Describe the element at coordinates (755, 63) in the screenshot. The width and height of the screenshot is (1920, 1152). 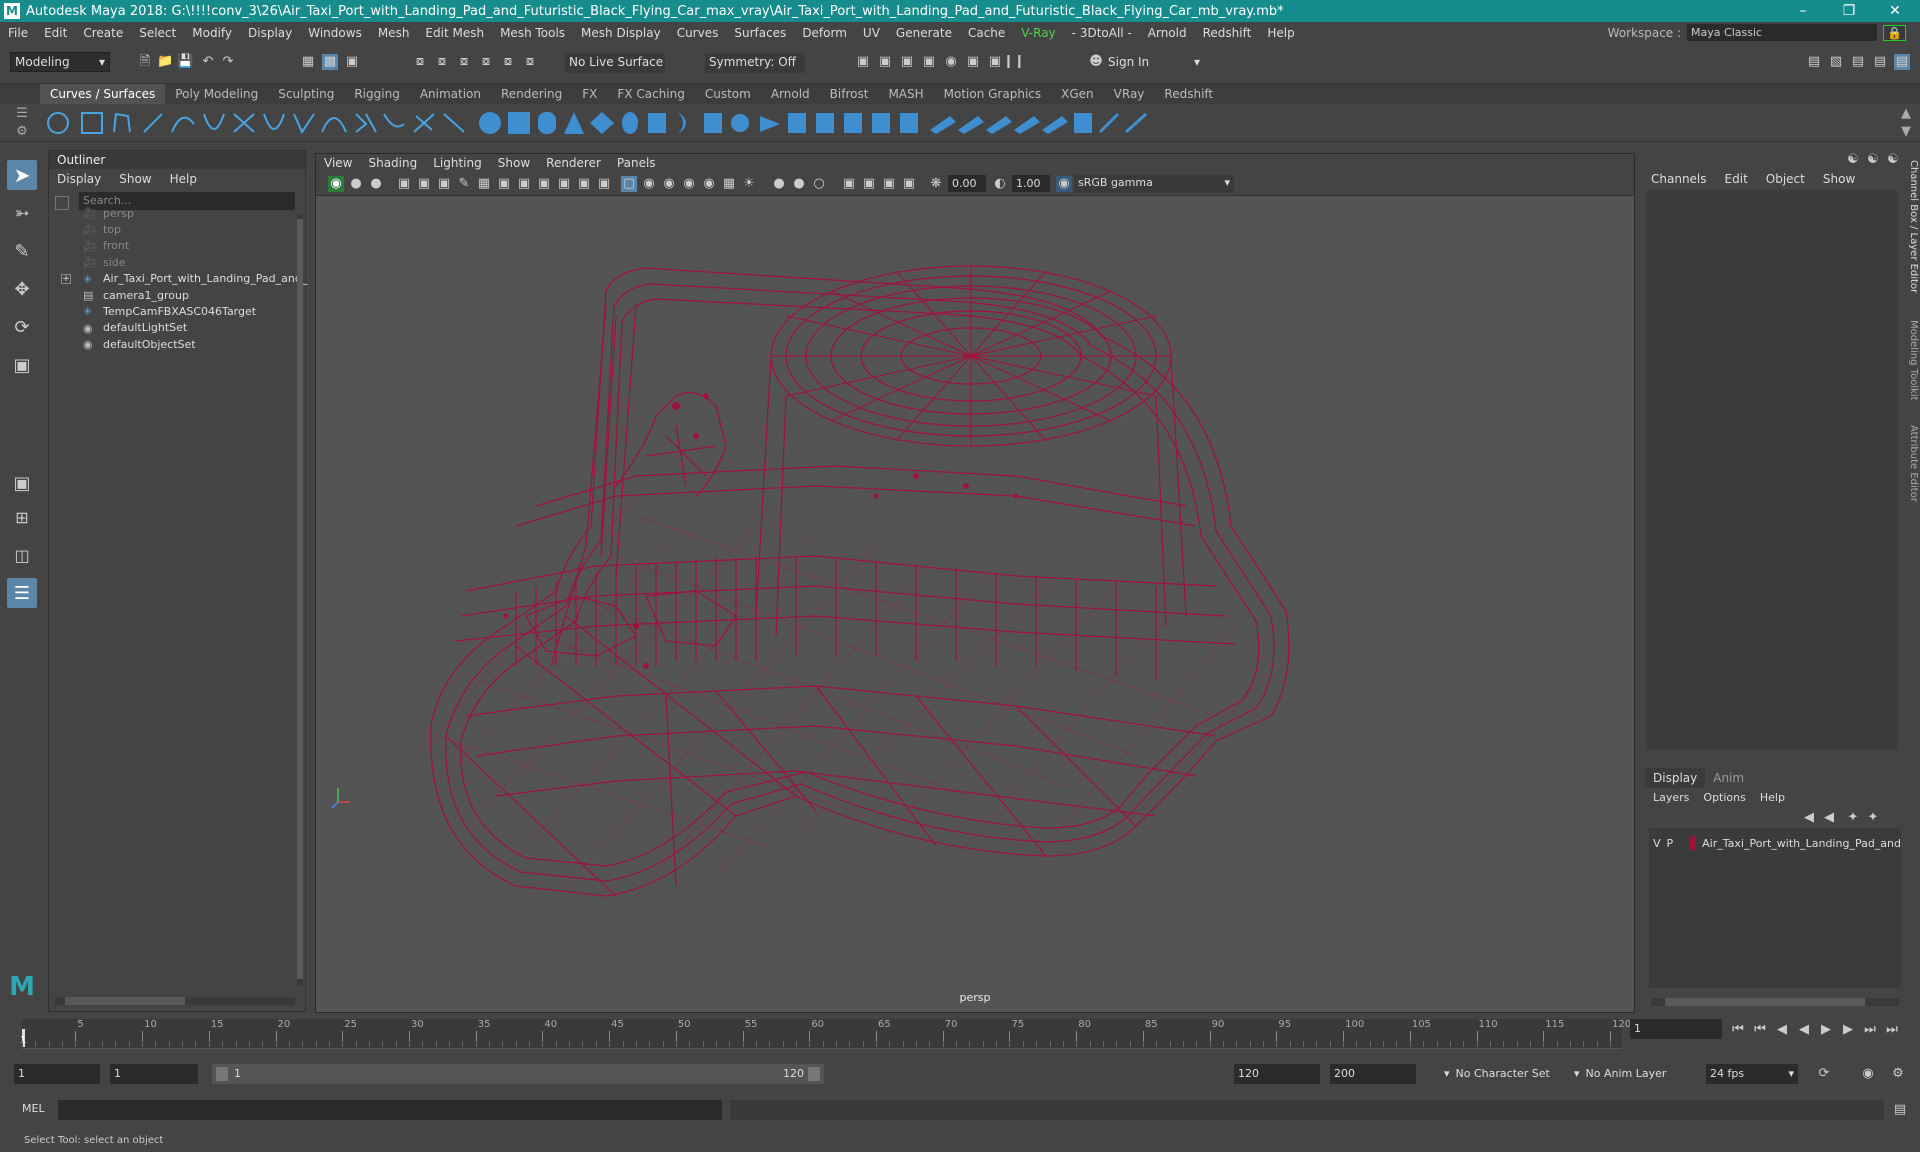
I see `symmetry-dropdown: Symmetry: Off` at that location.